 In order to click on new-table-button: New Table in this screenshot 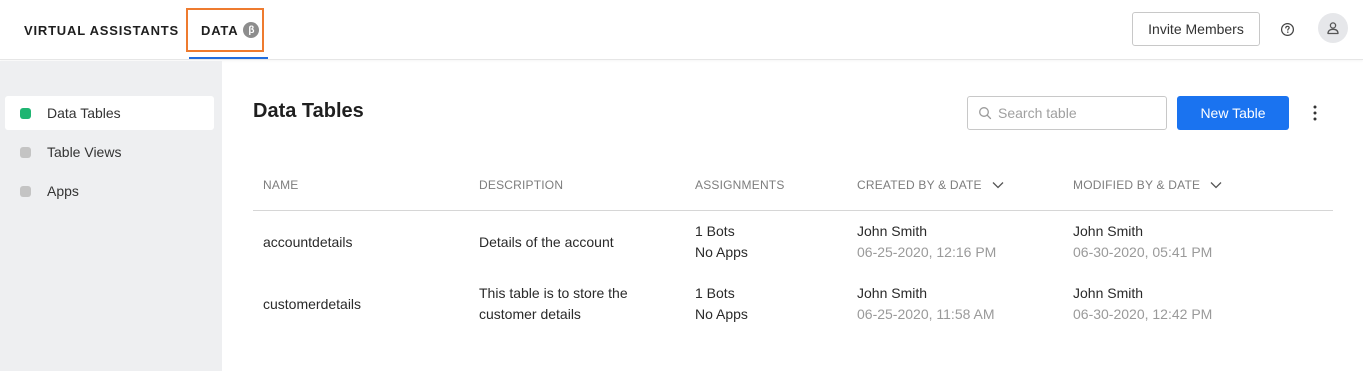, I will do `click(1233, 113)`.